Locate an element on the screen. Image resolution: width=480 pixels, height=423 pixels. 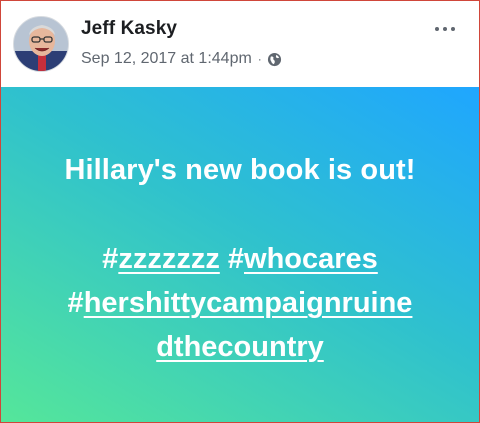
post-meta: Sep 12, 2017 at 1:44pm · is located at coordinates (181, 59).